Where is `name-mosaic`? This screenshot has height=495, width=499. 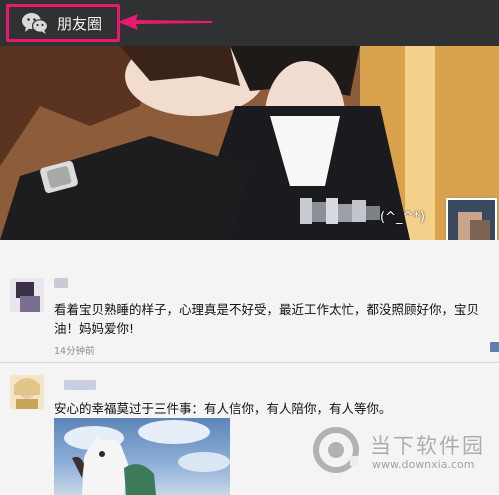 name-mosaic is located at coordinates (340, 211).